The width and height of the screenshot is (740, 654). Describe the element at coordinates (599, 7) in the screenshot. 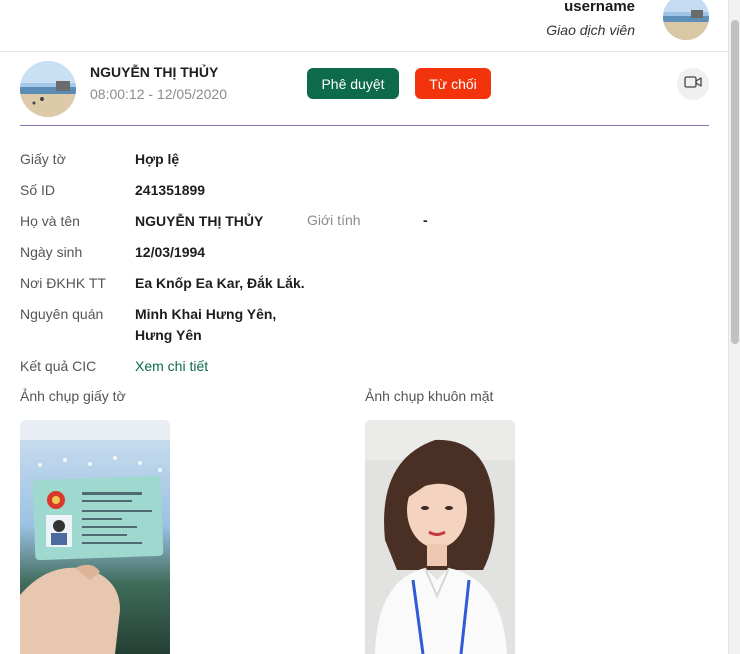

I see `username-label: username` at that location.